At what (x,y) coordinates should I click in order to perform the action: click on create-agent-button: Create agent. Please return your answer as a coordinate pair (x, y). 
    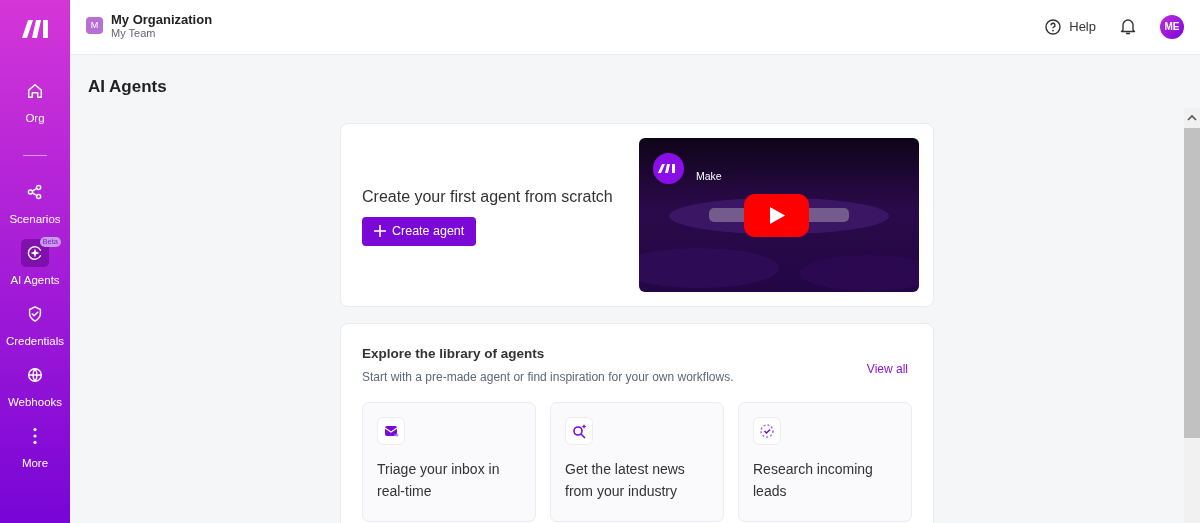
    Looking at the image, I should click on (419, 231).